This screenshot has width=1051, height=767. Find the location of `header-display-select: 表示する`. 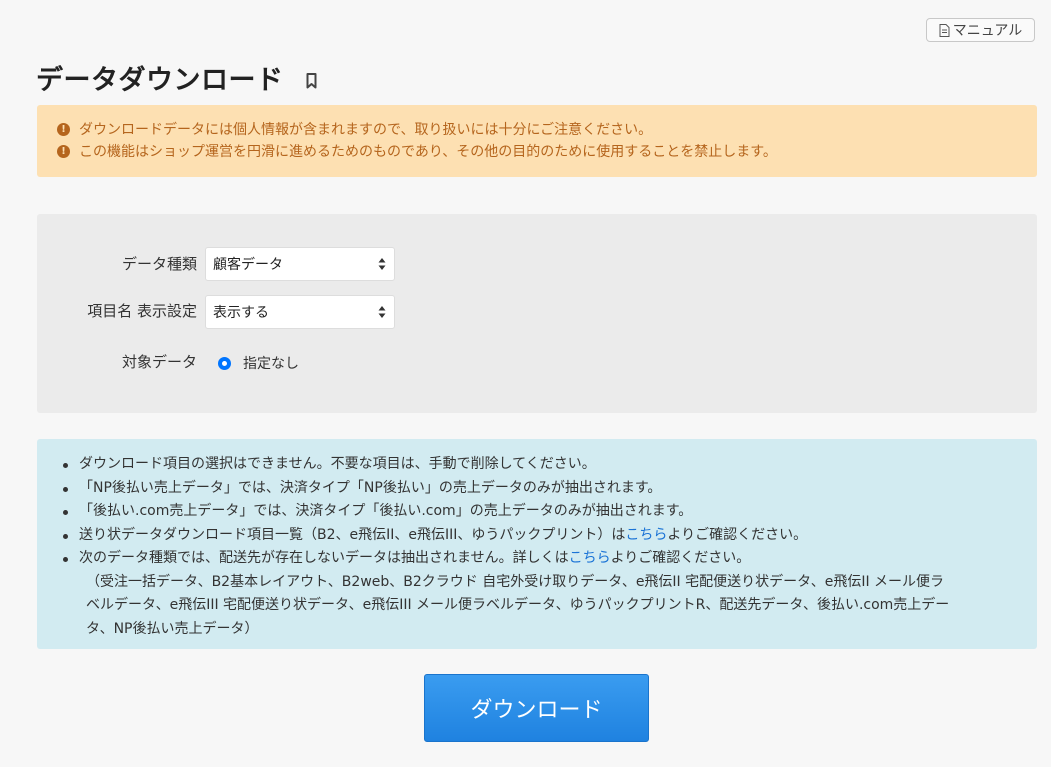

header-display-select: 表示する is located at coordinates (300, 312).